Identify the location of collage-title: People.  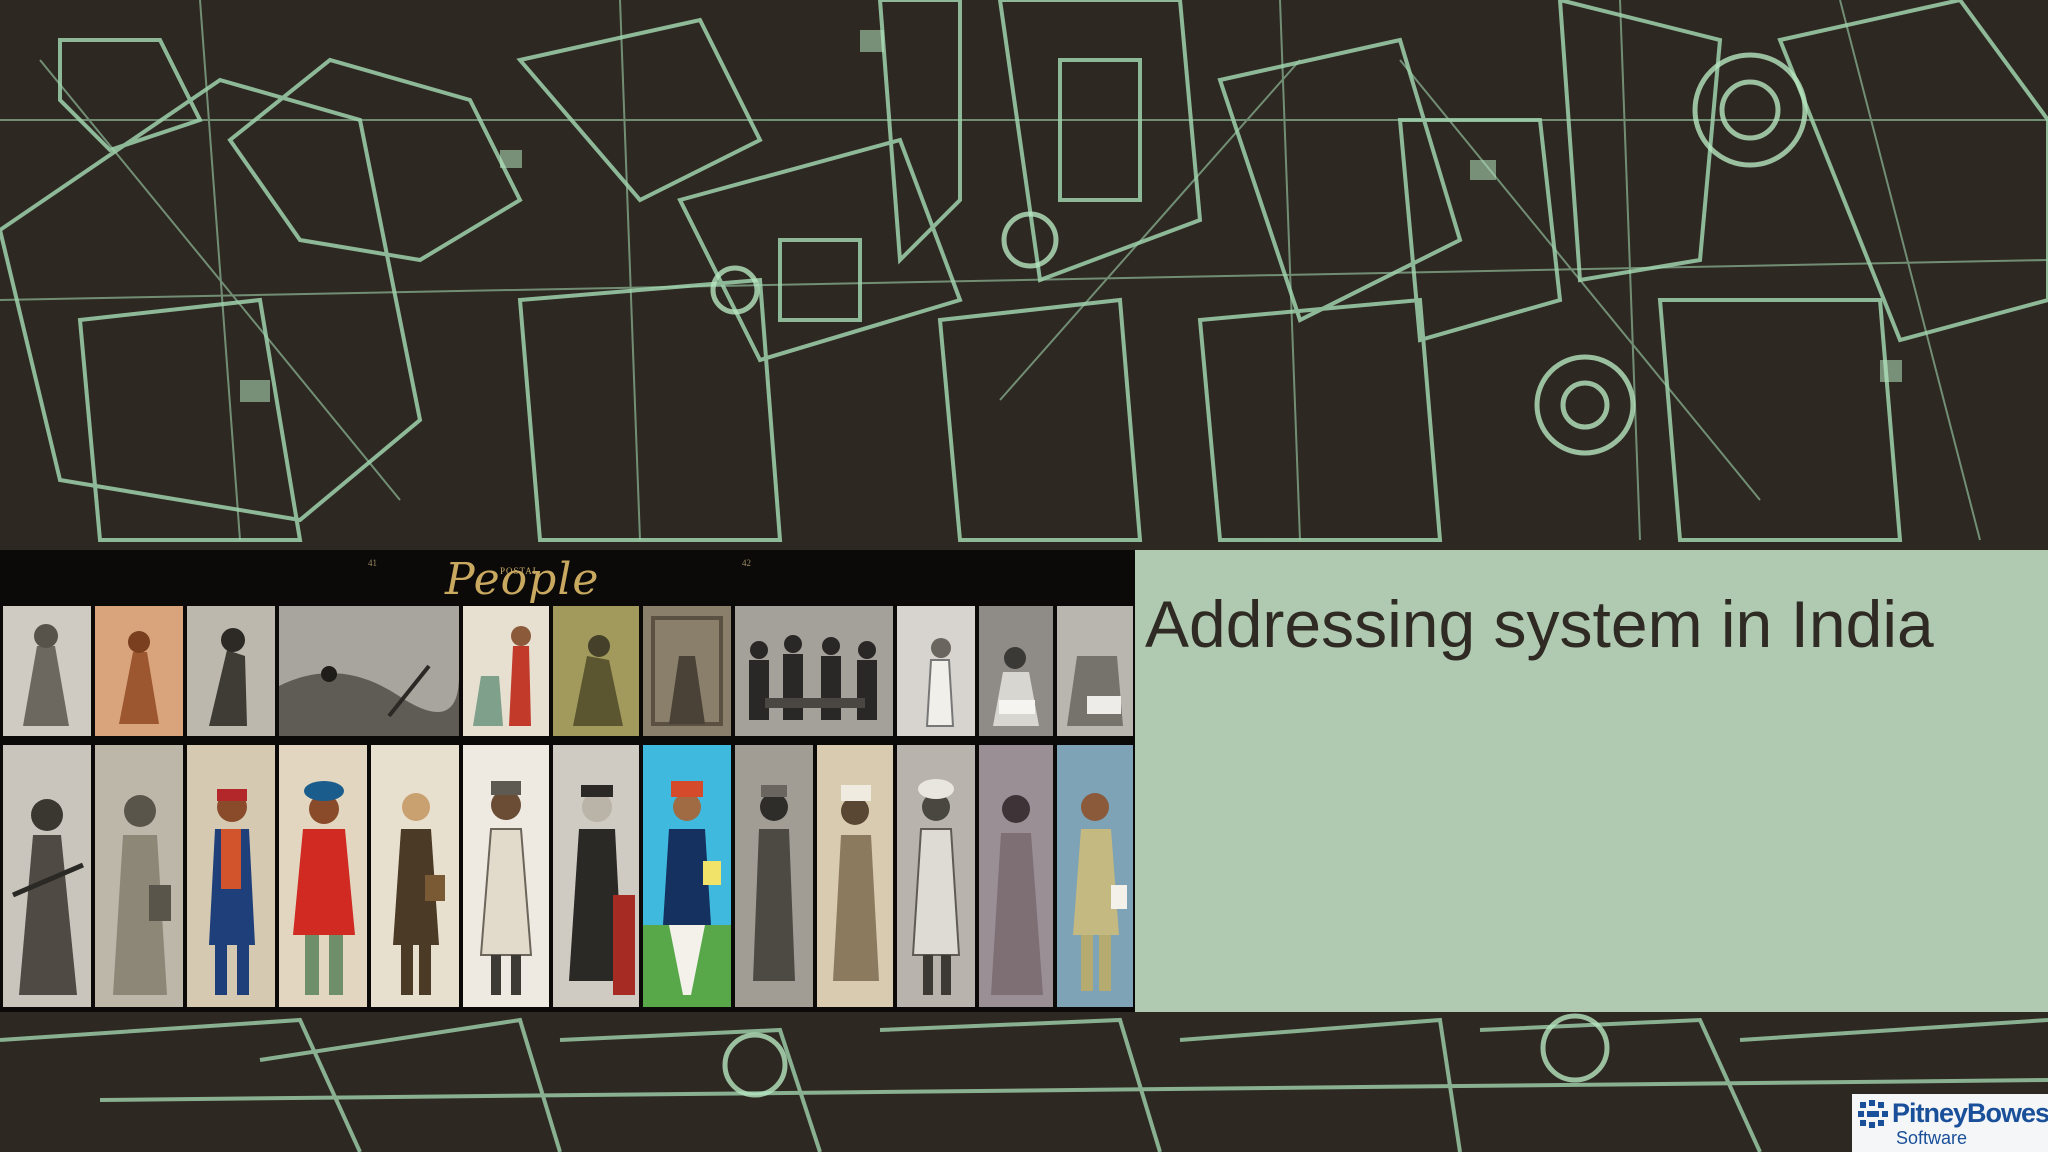
(522, 579).